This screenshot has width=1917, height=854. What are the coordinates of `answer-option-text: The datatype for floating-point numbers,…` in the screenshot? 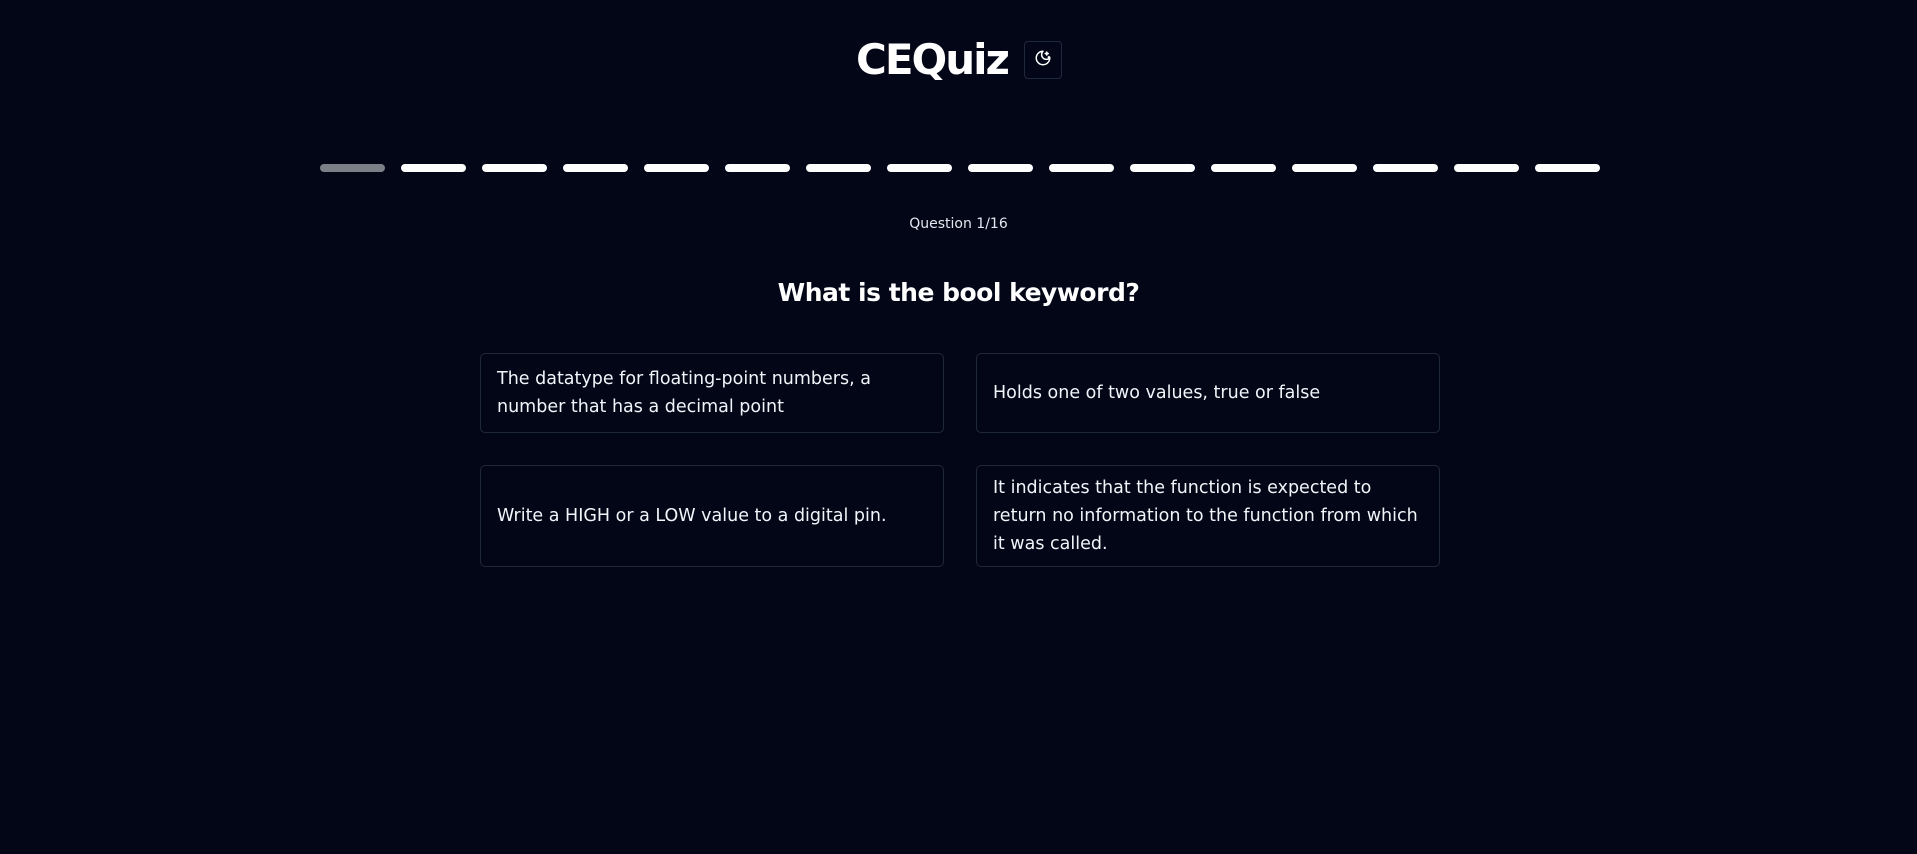 It's located at (684, 393).